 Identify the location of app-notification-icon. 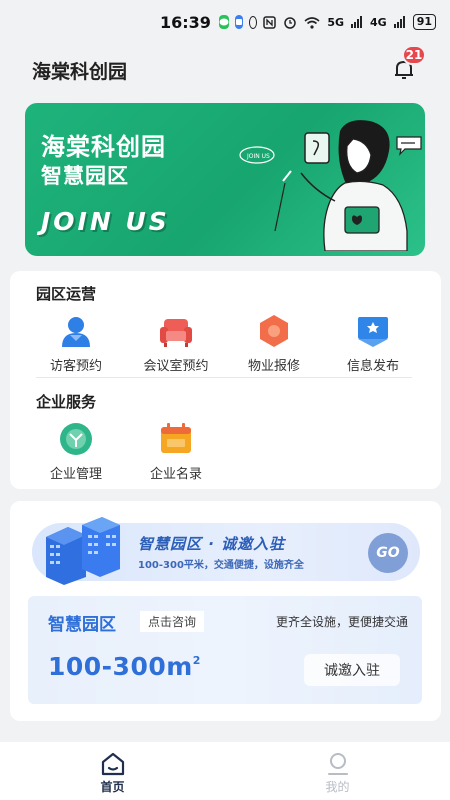
(238, 22).